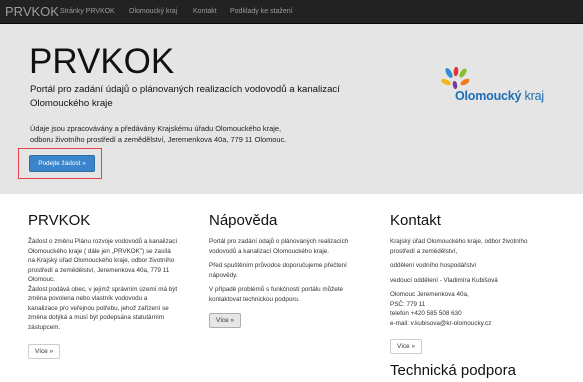 The width and height of the screenshot is (583, 382). Describe the element at coordinates (444, 280) in the screenshot. I see `kontakt-head: vedoucí oddělení - Vladimíra Kubišová` at that location.